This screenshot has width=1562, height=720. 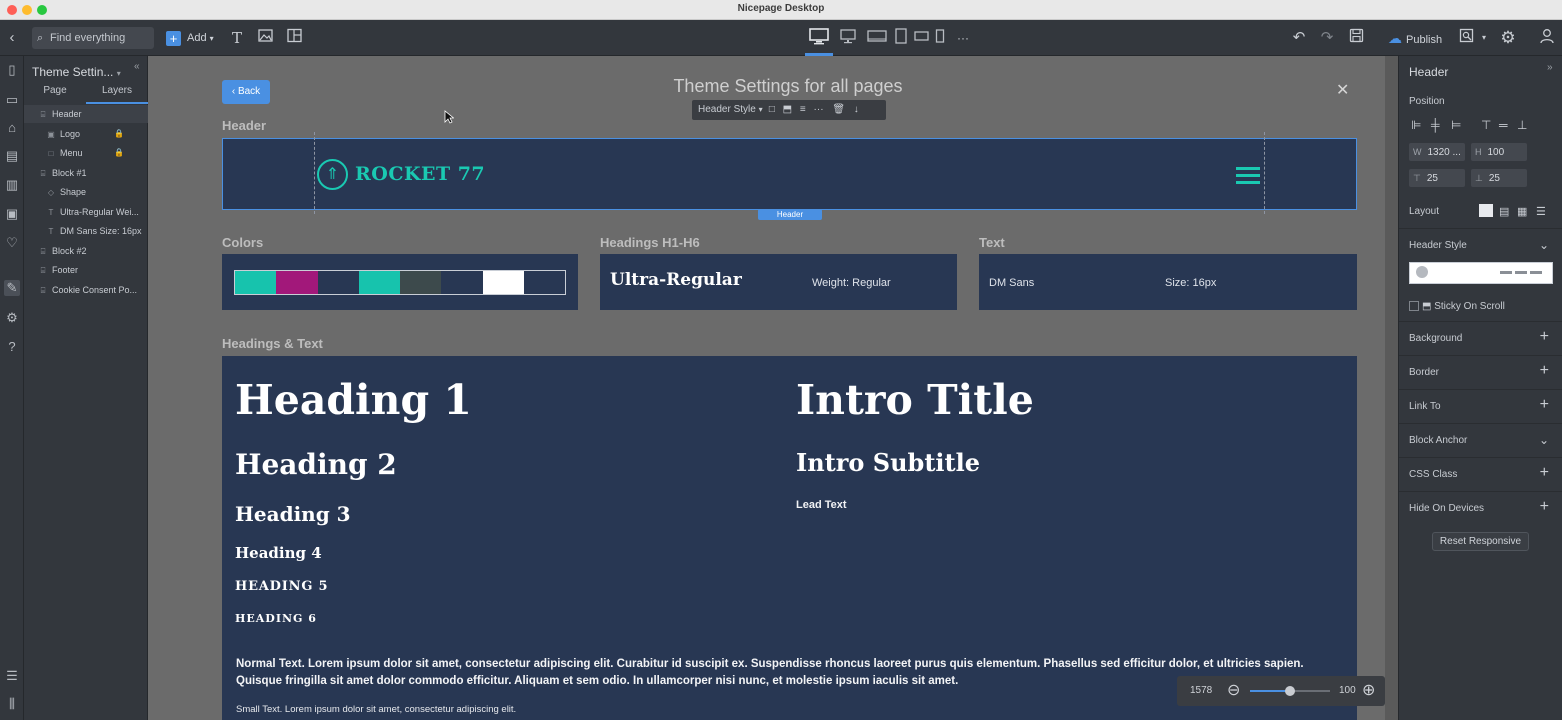 What do you see at coordinates (86, 153) in the screenshot?
I see `layer-item: □ Menu 🔒` at bounding box center [86, 153].